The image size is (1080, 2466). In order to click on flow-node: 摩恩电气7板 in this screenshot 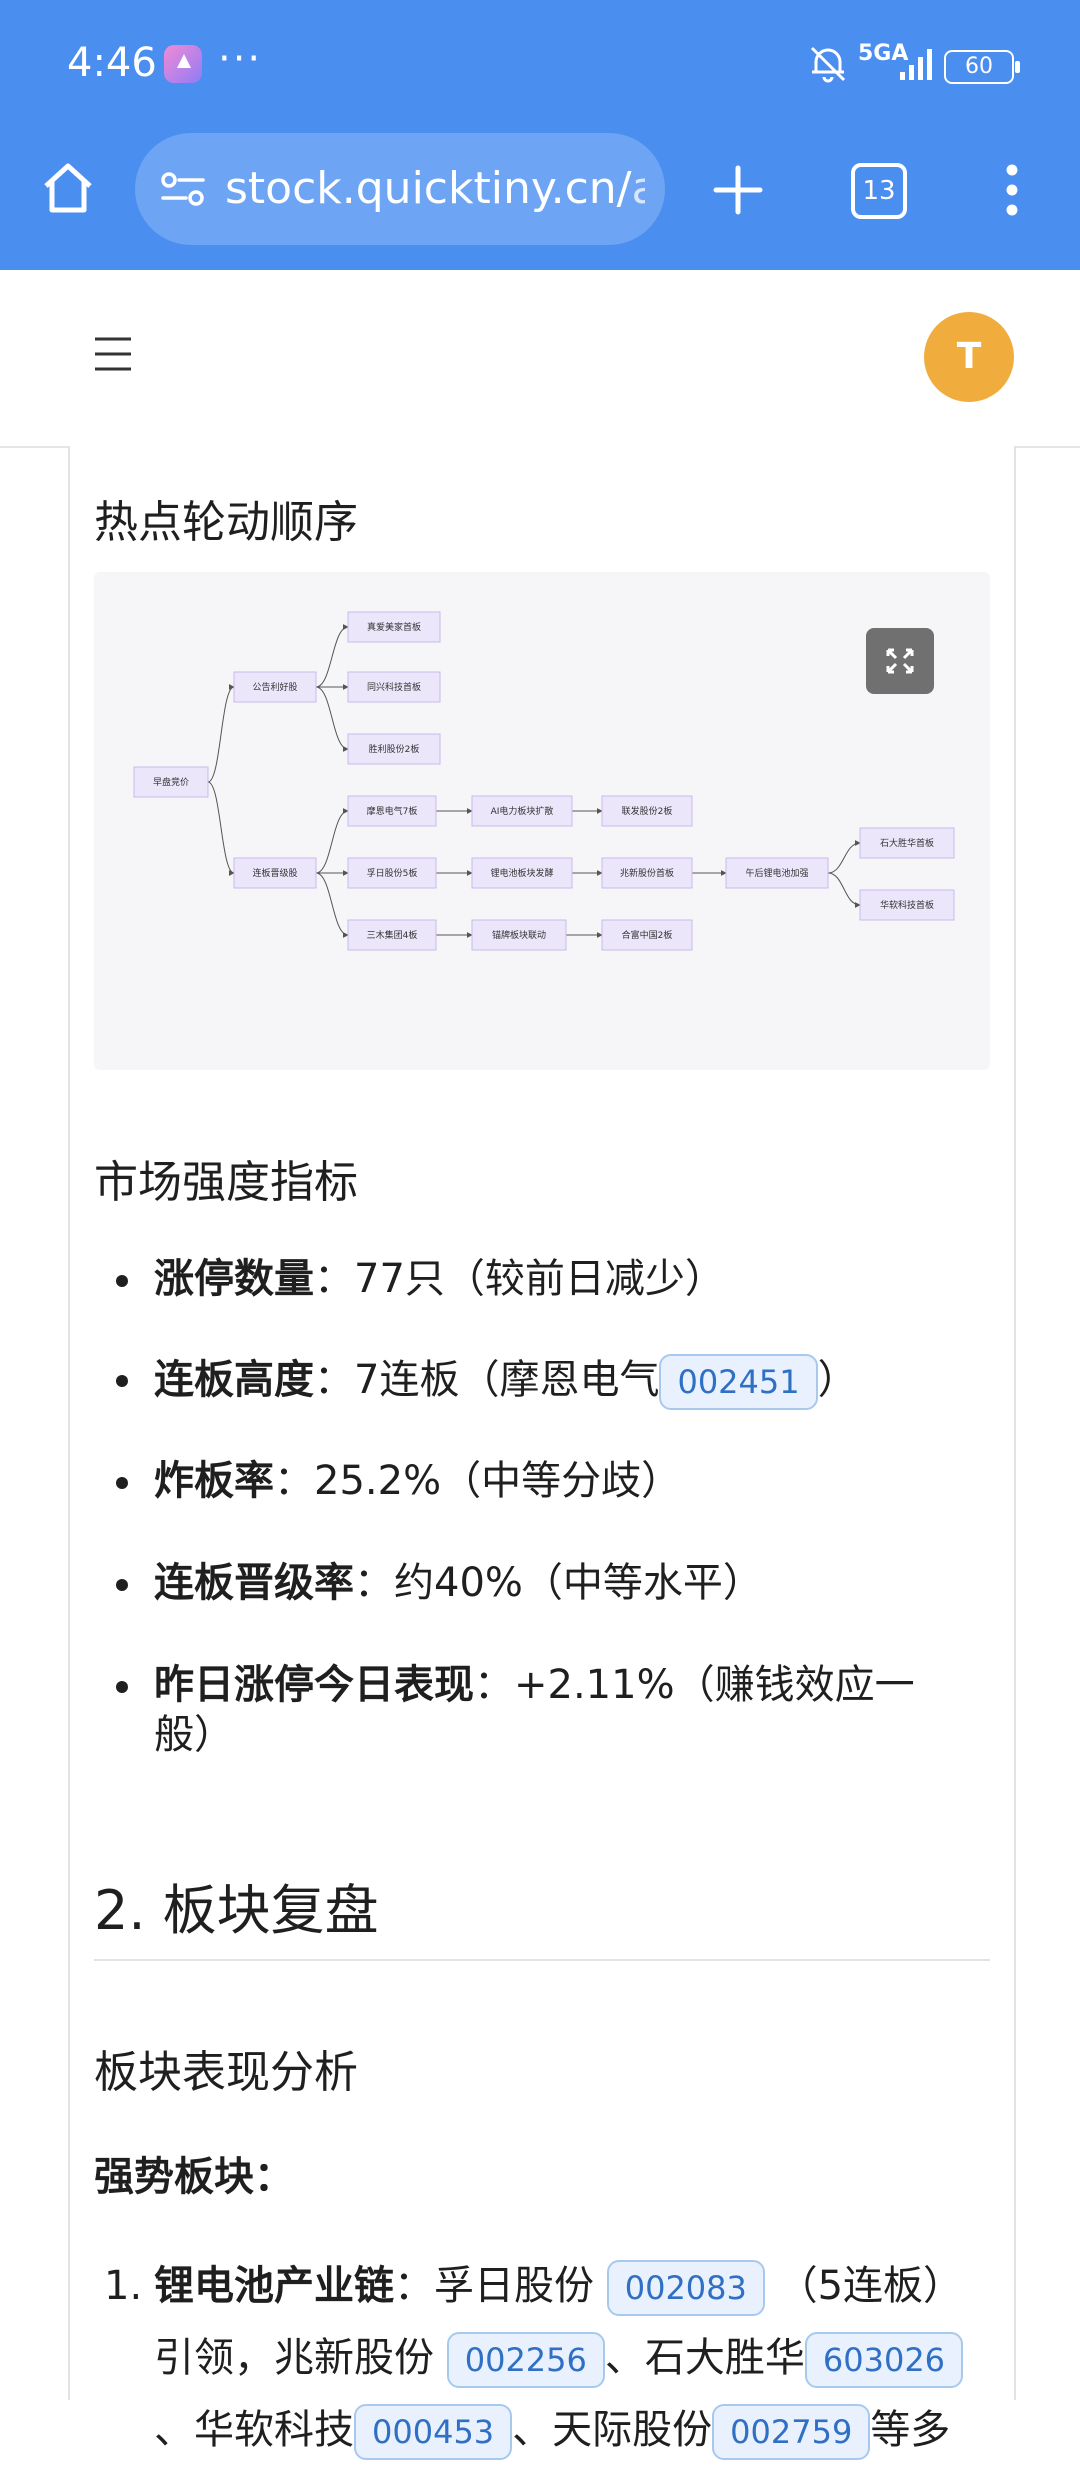, I will do `click(392, 811)`.